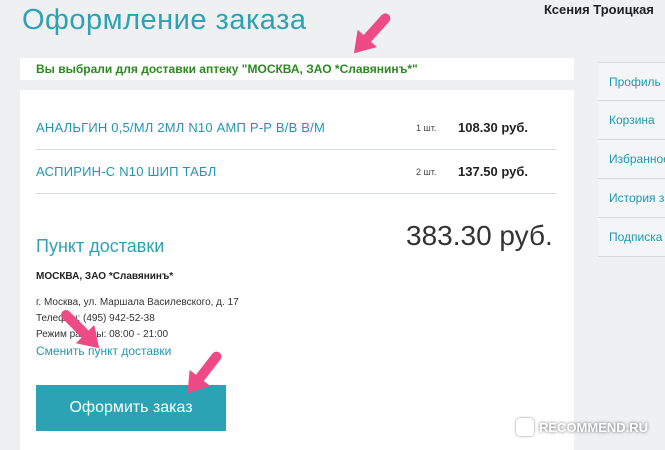 Image resolution: width=665 pixels, height=450 pixels. What do you see at coordinates (631, 237) in the screenshot?
I see `side-menu-item-subscription: Подписка` at bounding box center [631, 237].